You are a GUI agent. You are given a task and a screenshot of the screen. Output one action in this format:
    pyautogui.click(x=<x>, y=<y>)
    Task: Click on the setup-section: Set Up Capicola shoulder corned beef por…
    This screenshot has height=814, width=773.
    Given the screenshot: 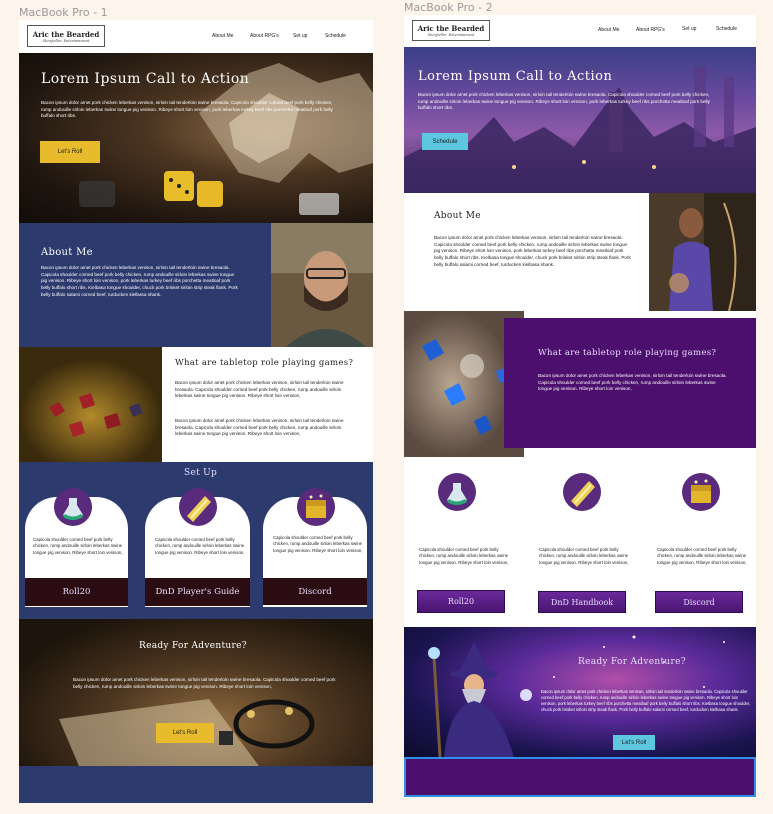 What is the action you would take?
    pyautogui.click(x=196, y=540)
    